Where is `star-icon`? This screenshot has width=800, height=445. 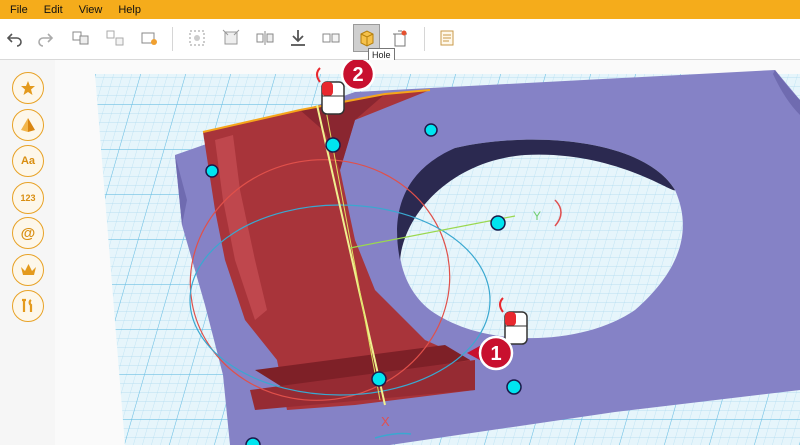
star-icon is located at coordinates (28, 88).